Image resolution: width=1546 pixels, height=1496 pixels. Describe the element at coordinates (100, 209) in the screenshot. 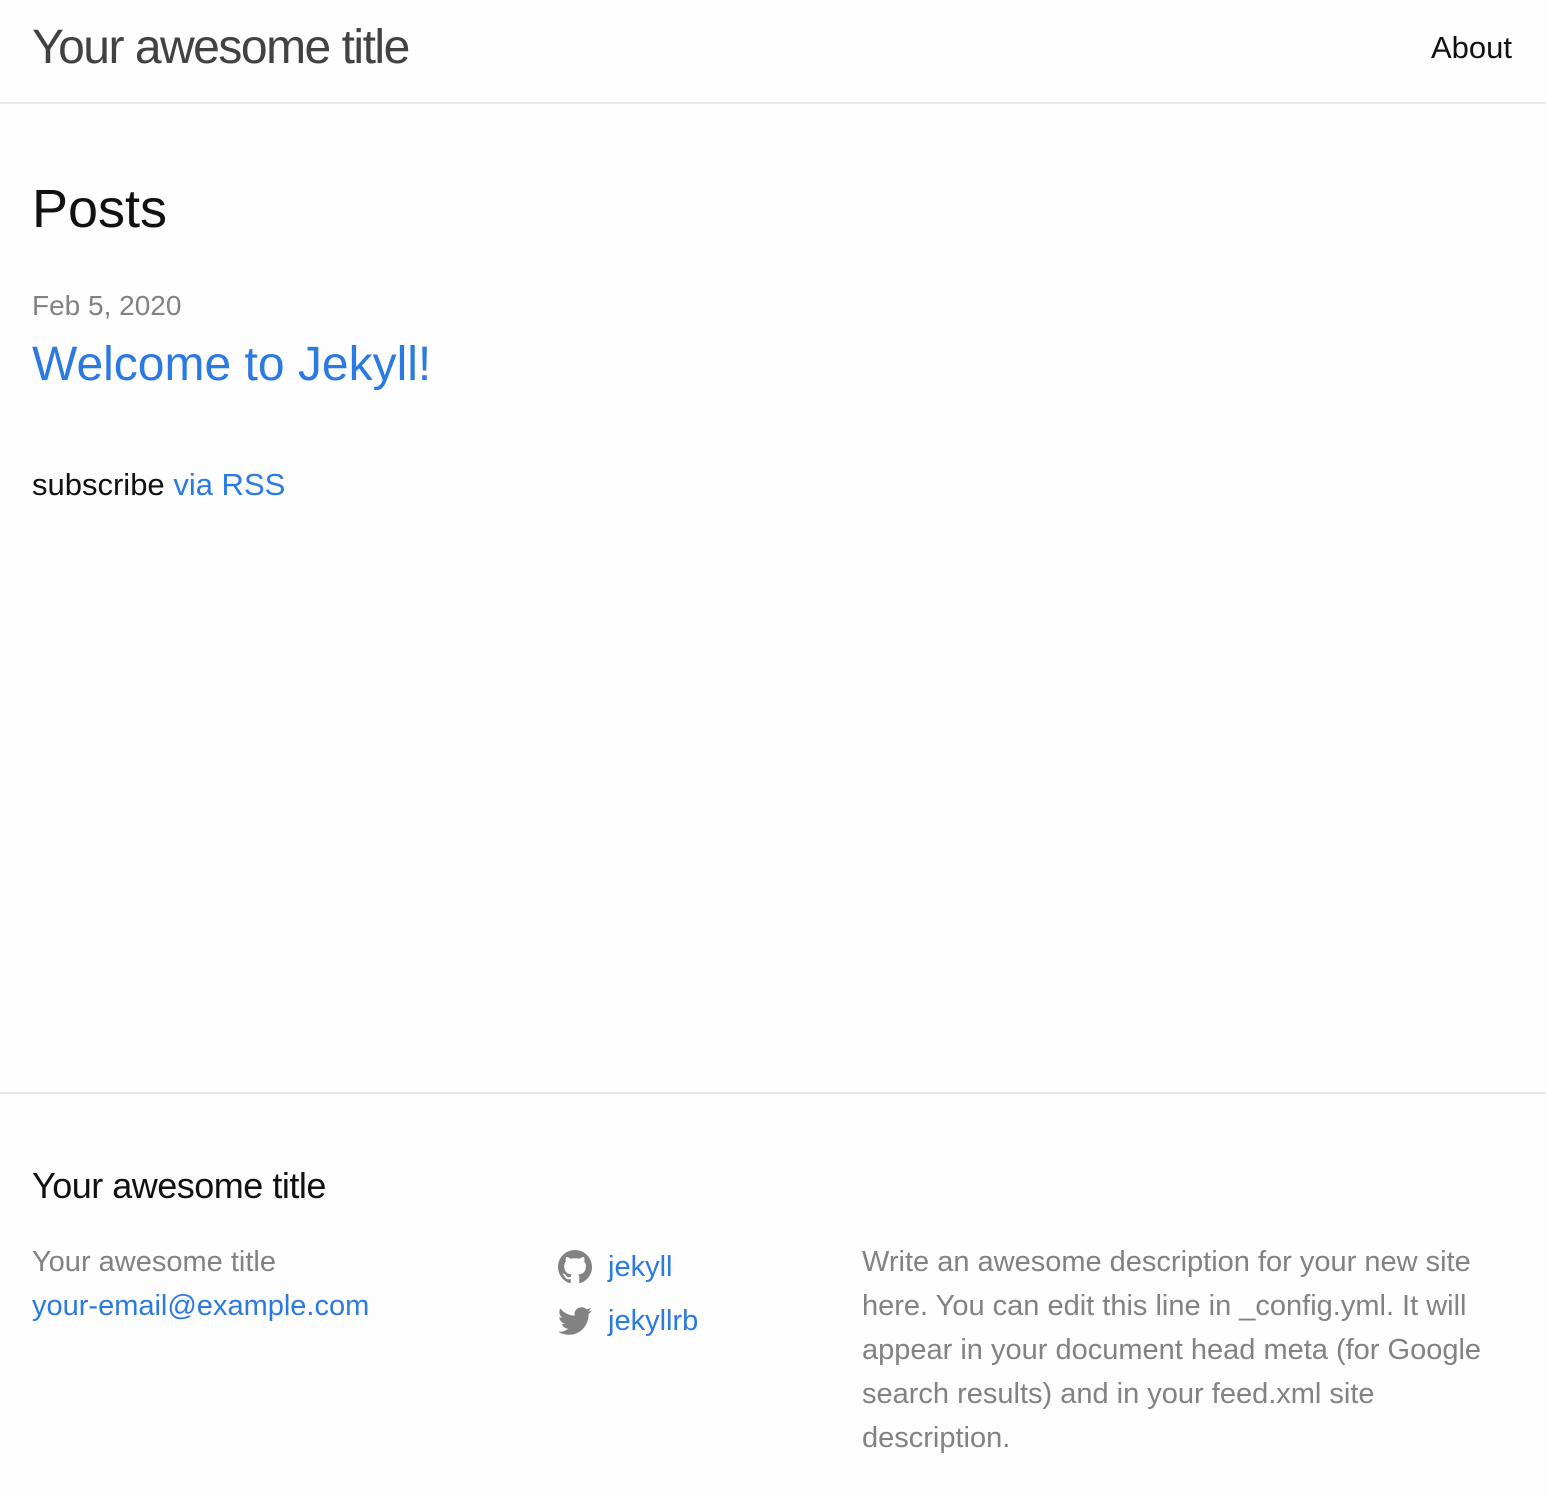

I see `page-heading: Posts` at that location.